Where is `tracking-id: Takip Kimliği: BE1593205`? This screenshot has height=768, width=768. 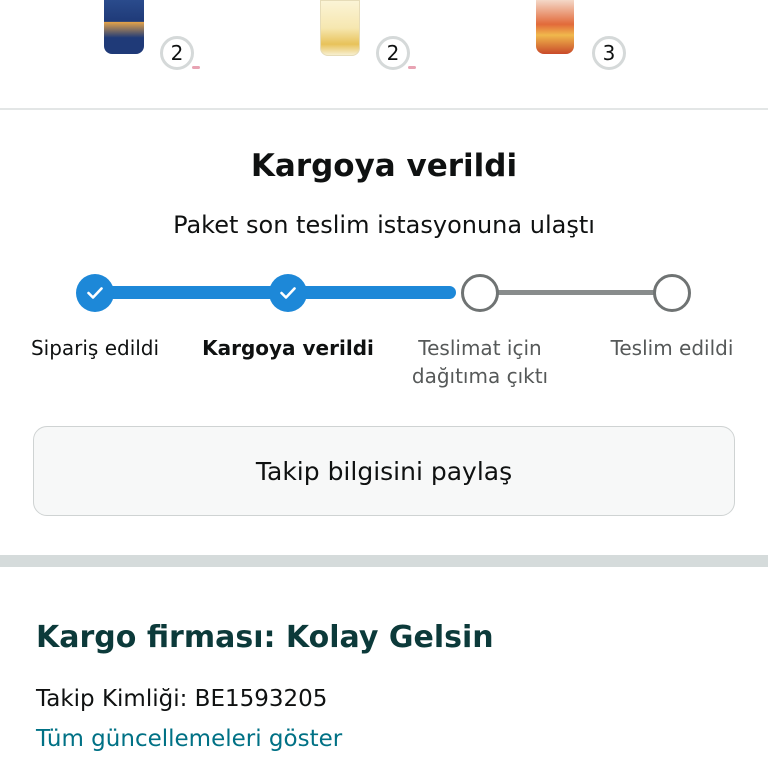 tracking-id: Takip Kimliği: BE1593205 is located at coordinates (182, 699).